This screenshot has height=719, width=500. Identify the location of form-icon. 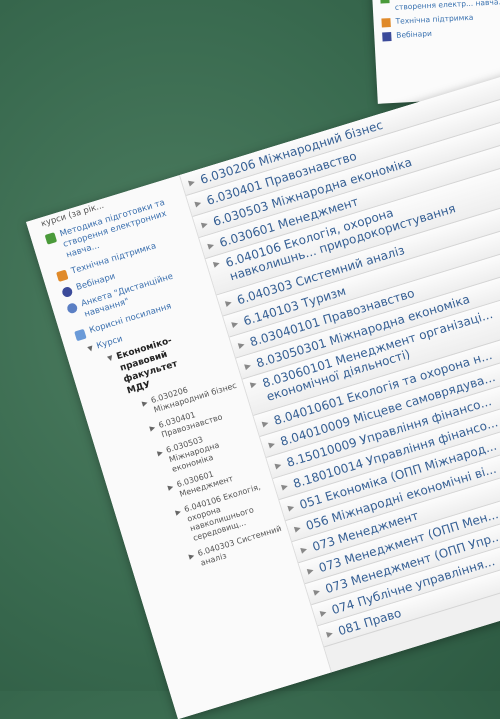
(72, 308).